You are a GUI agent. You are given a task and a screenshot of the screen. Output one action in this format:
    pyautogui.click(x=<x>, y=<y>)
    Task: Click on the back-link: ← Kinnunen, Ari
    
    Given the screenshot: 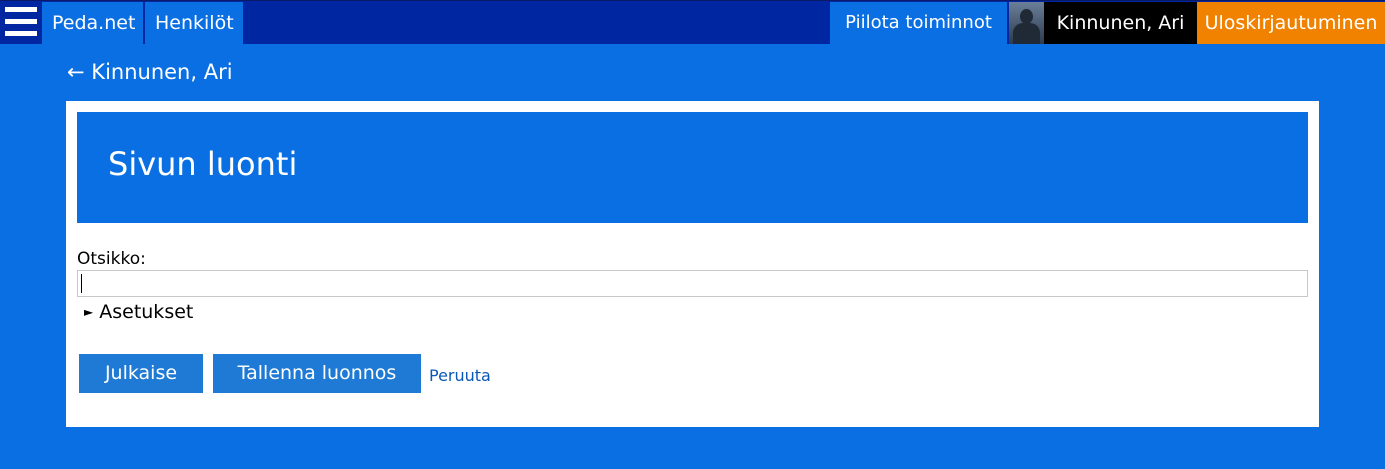 What is the action you would take?
    pyautogui.click(x=150, y=72)
    